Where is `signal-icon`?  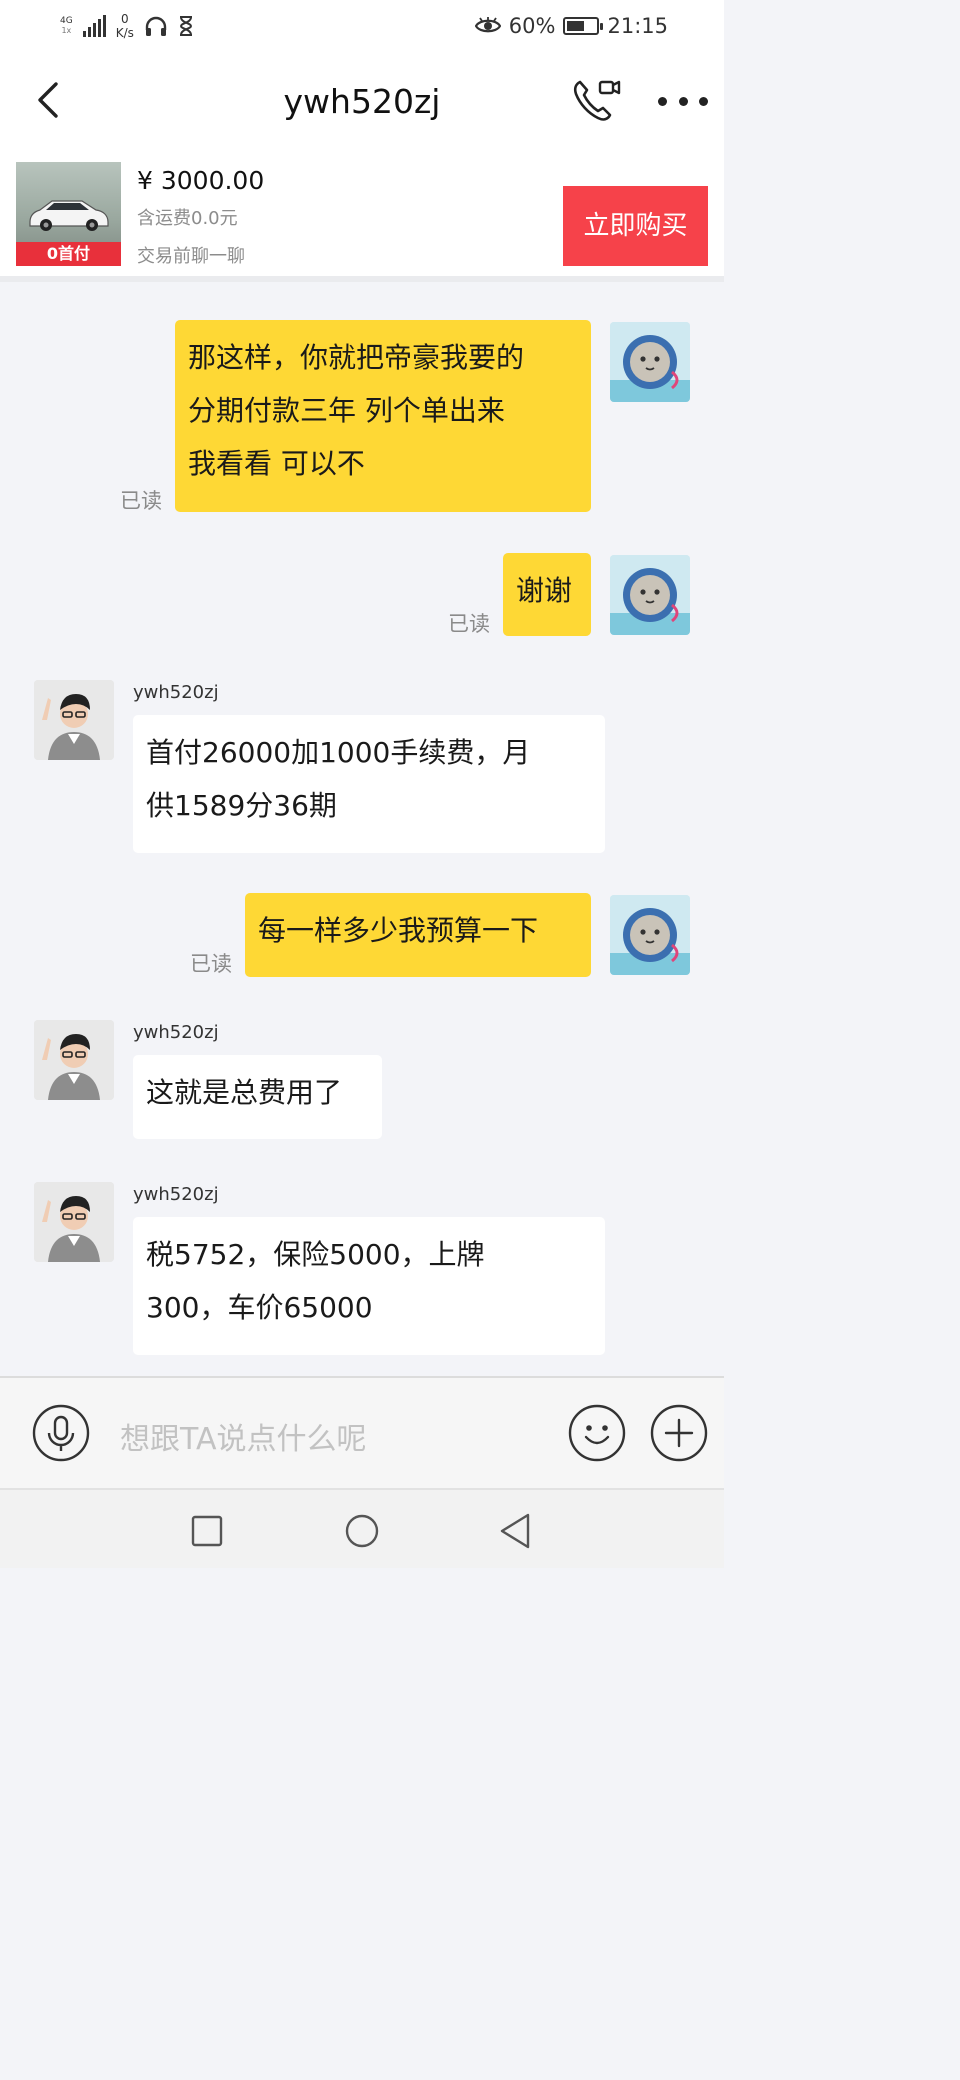
signal-icon is located at coordinates (94, 26).